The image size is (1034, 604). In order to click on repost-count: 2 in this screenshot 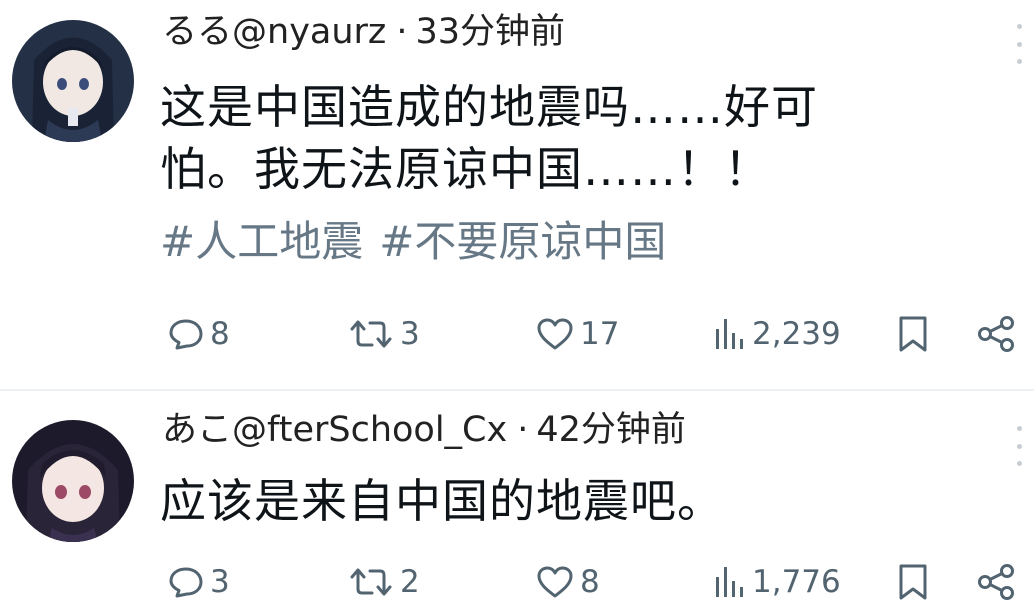, I will do `click(410, 582)`.